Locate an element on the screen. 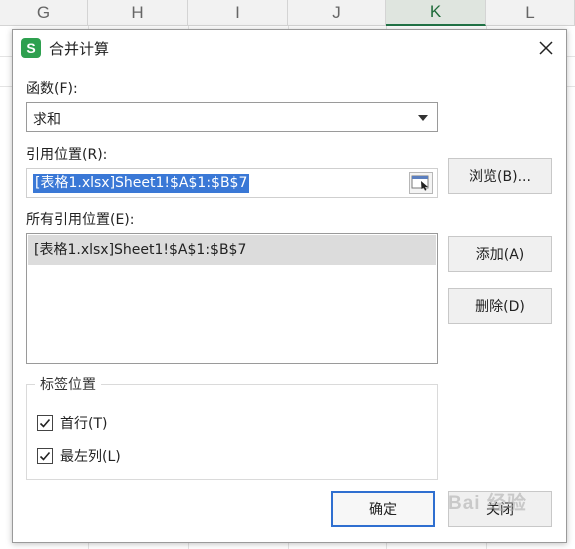 The height and width of the screenshot is (549, 575). reference-input: [表格1.xlsx]Sheet1!$A$1:$B$7 is located at coordinates (232, 183).